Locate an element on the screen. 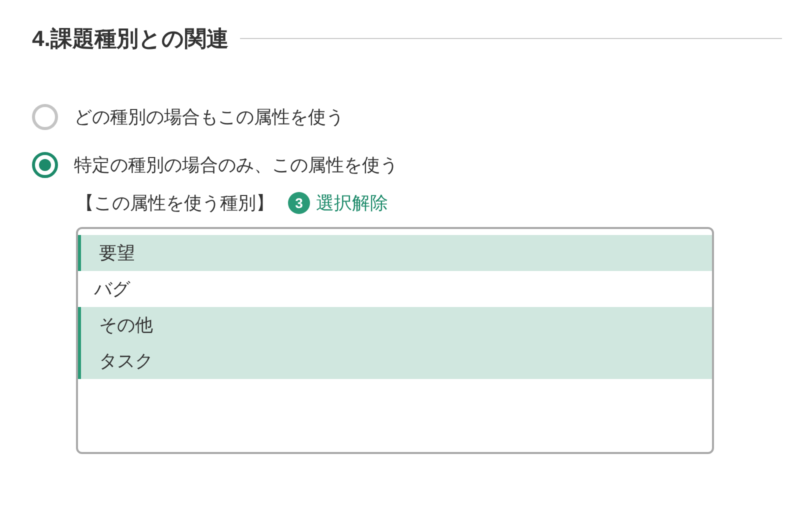 The width and height of the screenshot is (810, 525). list-item: その他 is located at coordinates (395, 325).